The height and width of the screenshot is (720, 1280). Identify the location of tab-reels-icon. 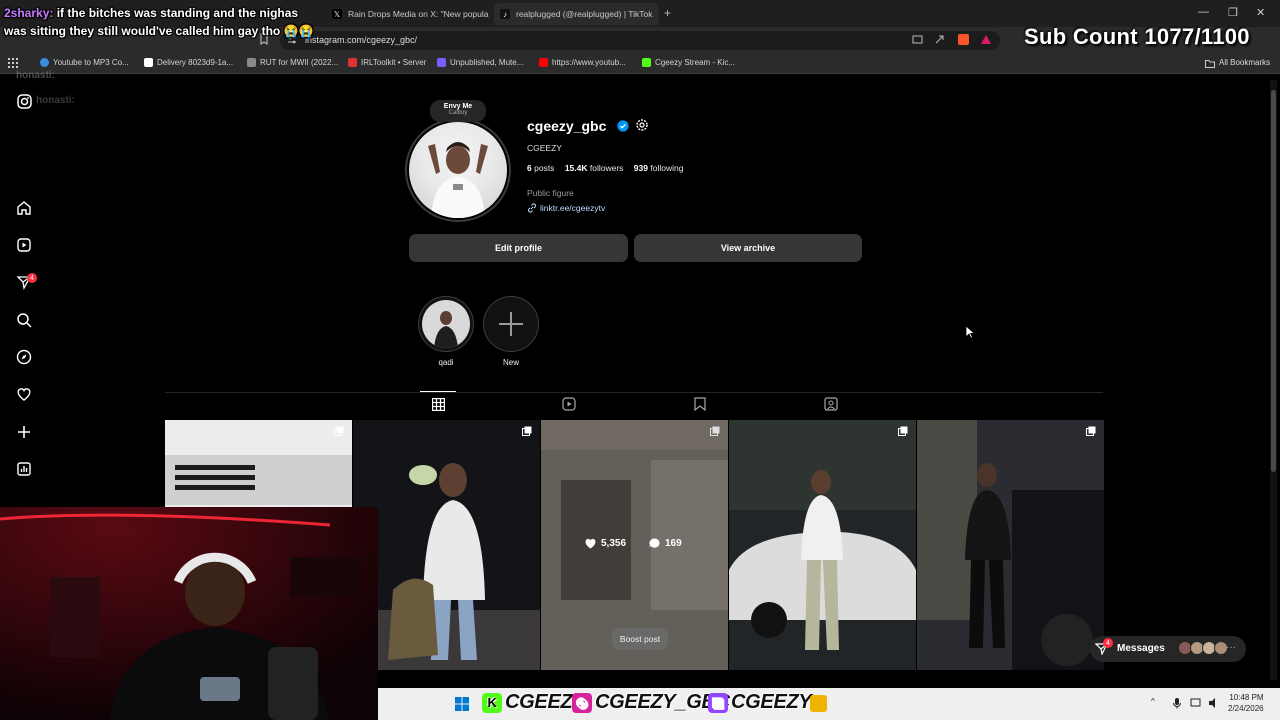
(569, 404).